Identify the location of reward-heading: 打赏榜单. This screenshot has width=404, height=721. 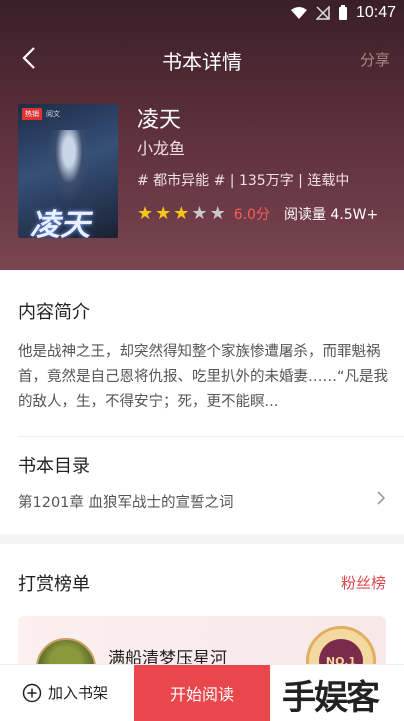
(54, 584).